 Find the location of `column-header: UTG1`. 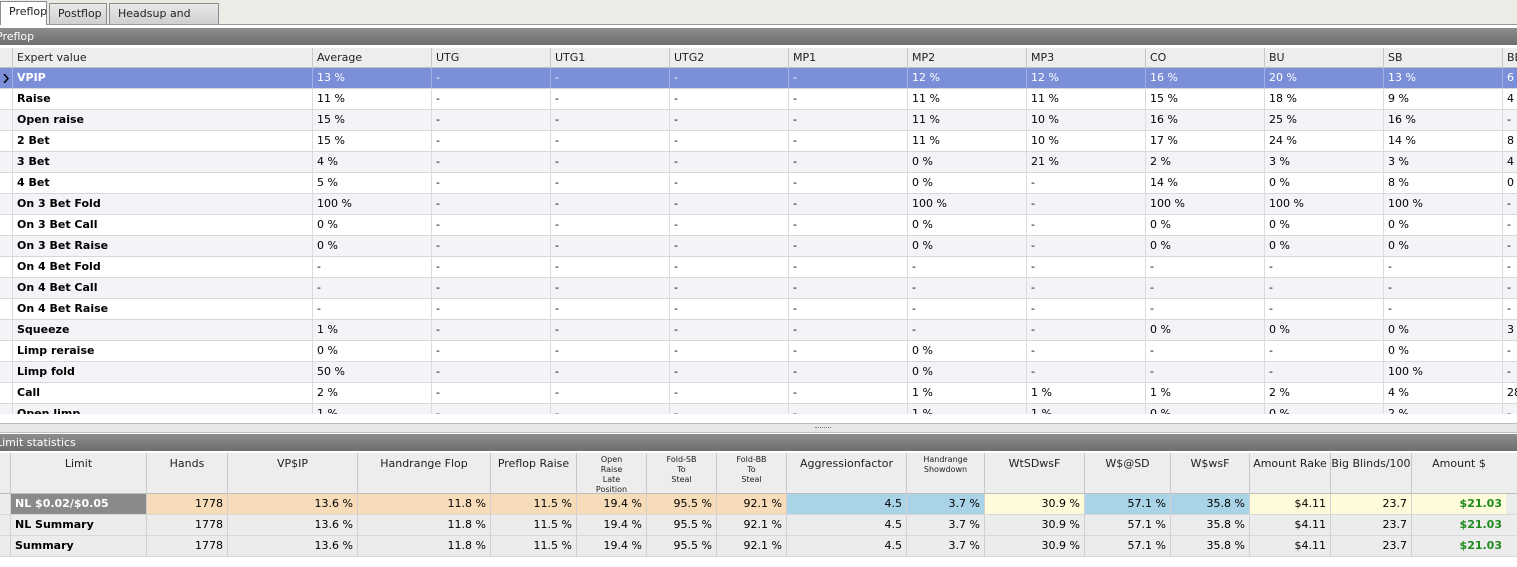

column-header: UTG1 is located at coordinates (609, 58).